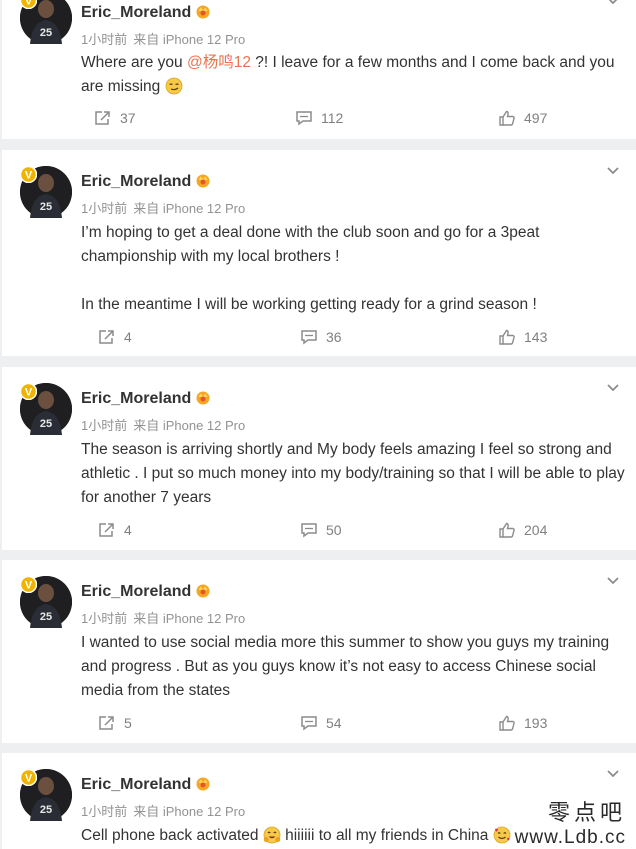 Image resolution: width=636 pixels, height=849 pixels. Describe the element at coordinates (272, 835) in the screenshot. I see `hugging-face-emoji-icon` at that location.